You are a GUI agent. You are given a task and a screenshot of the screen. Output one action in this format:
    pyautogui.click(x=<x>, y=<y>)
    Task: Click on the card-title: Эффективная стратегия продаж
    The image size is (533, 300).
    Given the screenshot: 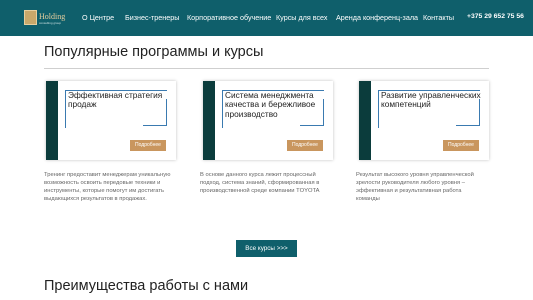 What is the action you would take?
    pyautogui.click(x=115, y=100)
    